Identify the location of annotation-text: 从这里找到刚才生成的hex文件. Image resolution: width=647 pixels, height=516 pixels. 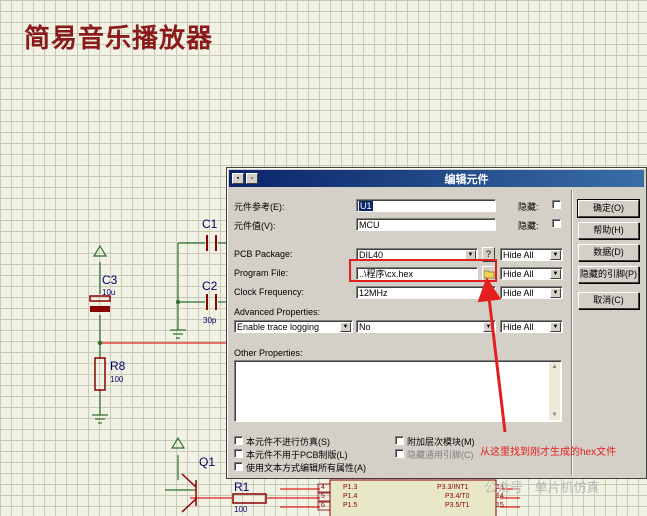
(548, 452).